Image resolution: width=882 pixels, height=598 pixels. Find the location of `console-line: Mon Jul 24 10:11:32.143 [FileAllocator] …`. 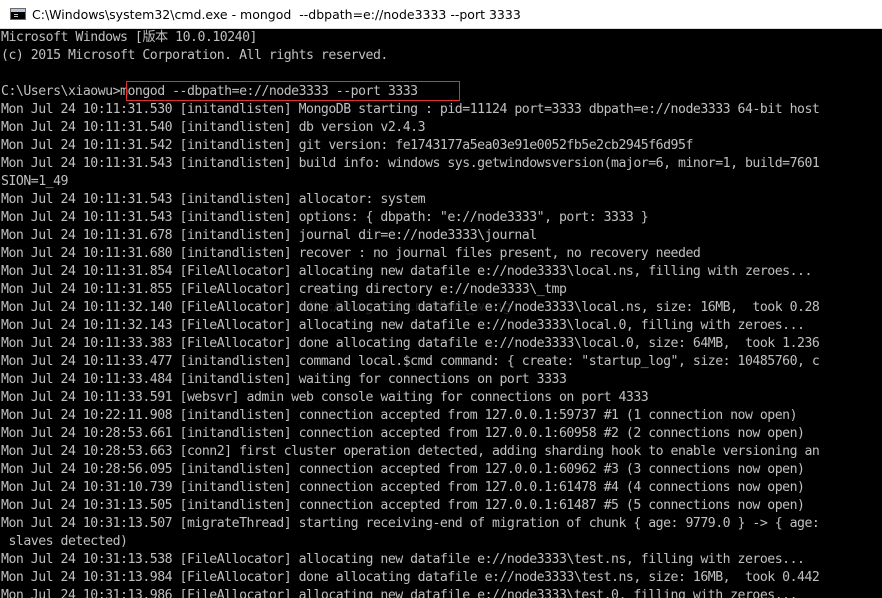

console-line: Mon Jul 24 10:11:32.143 [FileAllocator] … is located at coordinates (403, 325).